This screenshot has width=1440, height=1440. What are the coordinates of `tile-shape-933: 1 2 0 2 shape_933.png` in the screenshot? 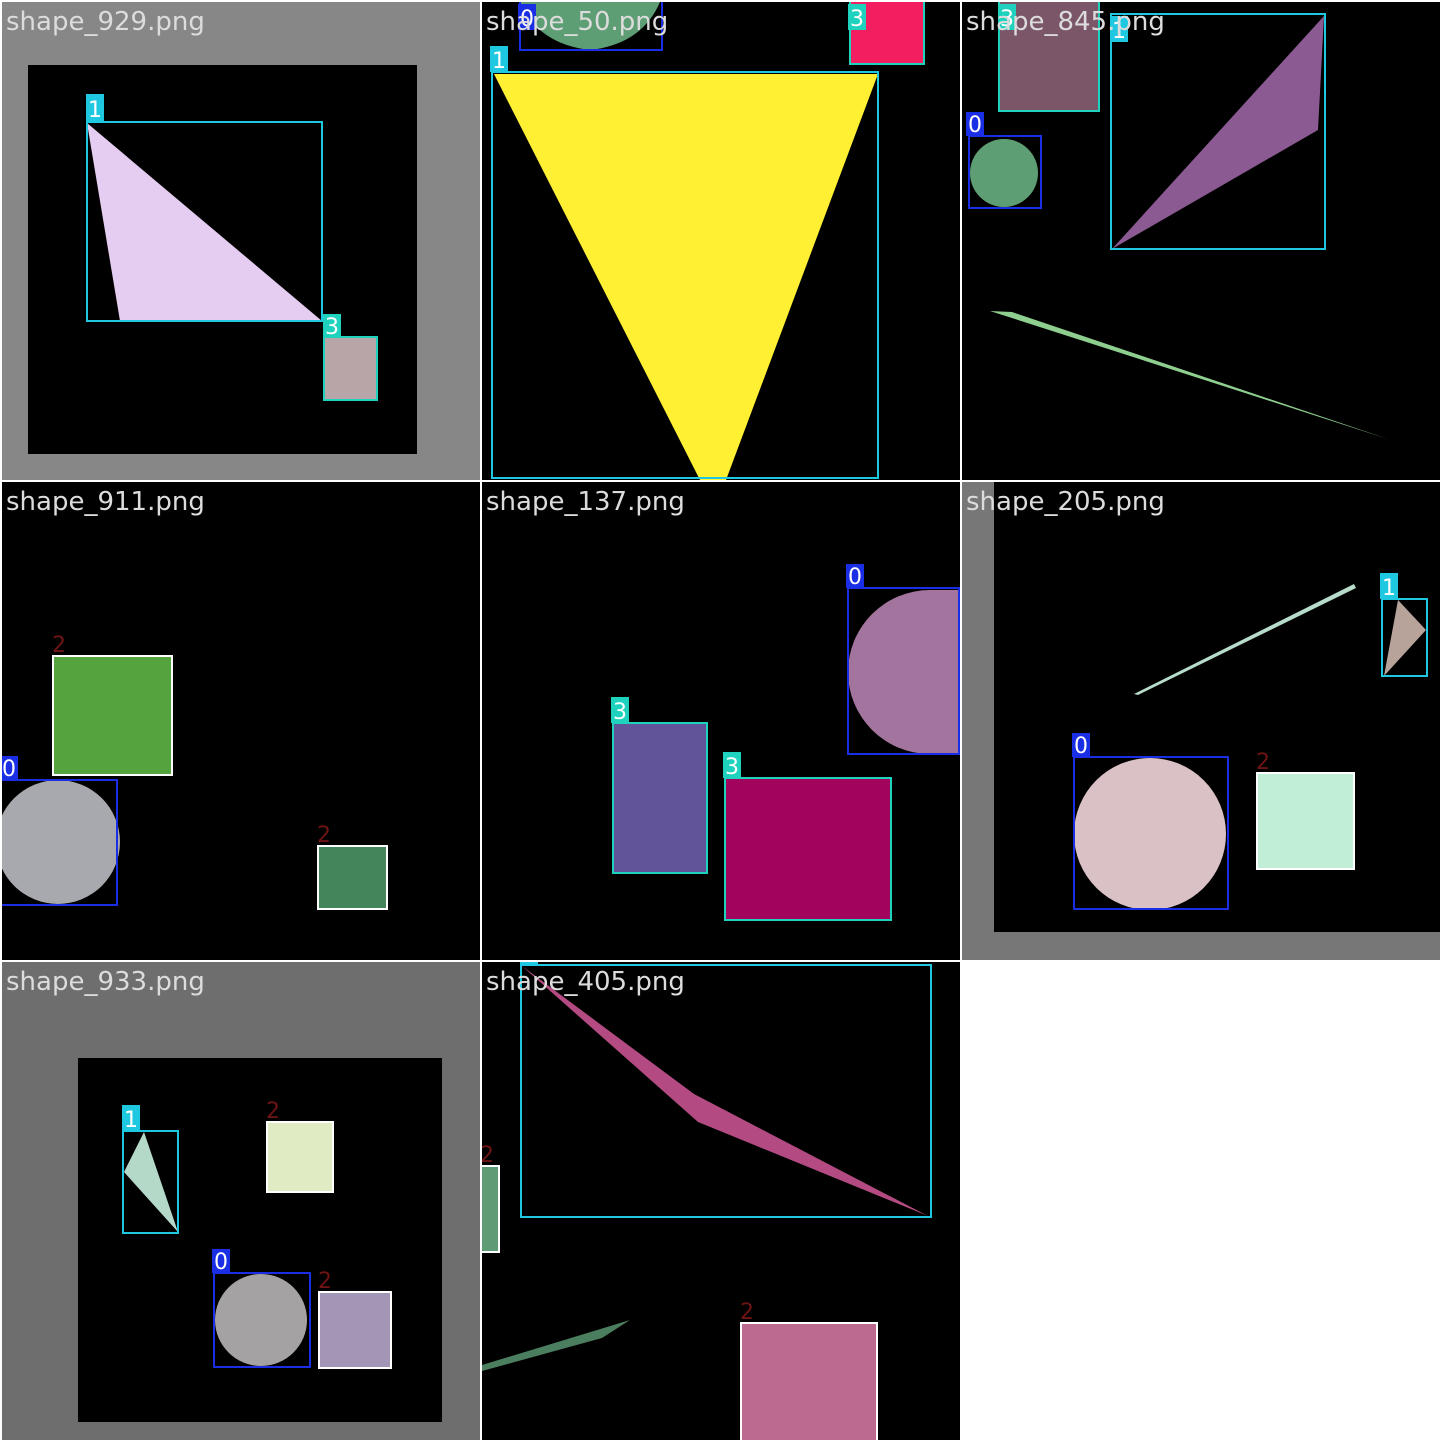 It's located at (241, 1201).